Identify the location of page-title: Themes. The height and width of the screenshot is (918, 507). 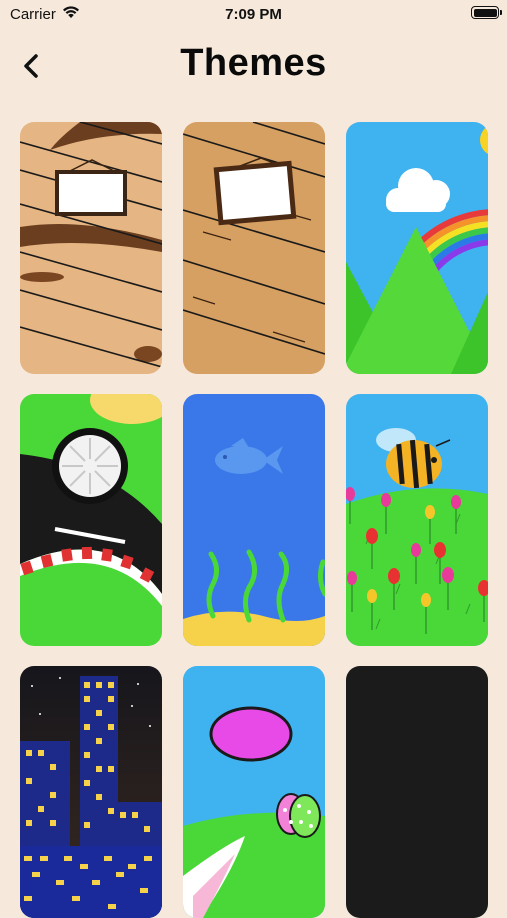
(253, 63).